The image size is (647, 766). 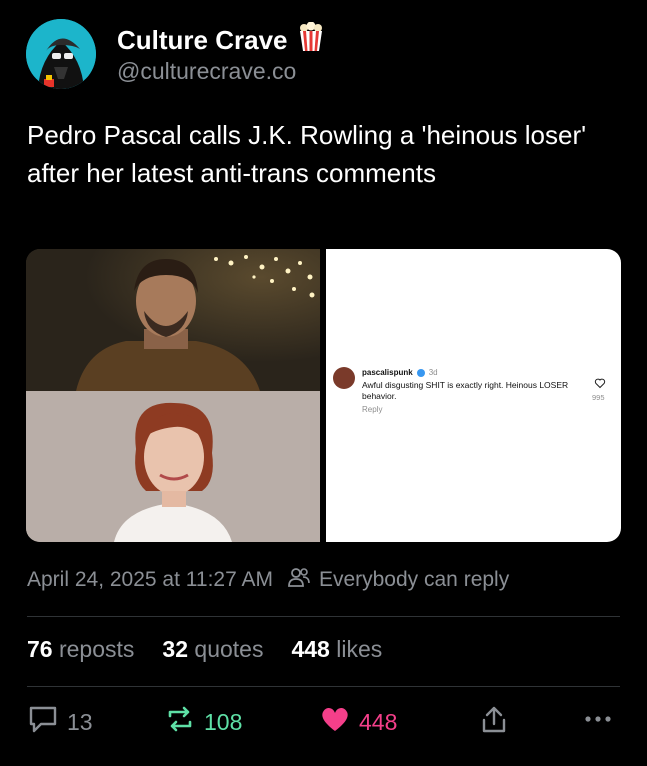 What do you see at coordinates (344, 378) in the screenshot?
I see `commenter-avatar` at bounding box center [344, 378].